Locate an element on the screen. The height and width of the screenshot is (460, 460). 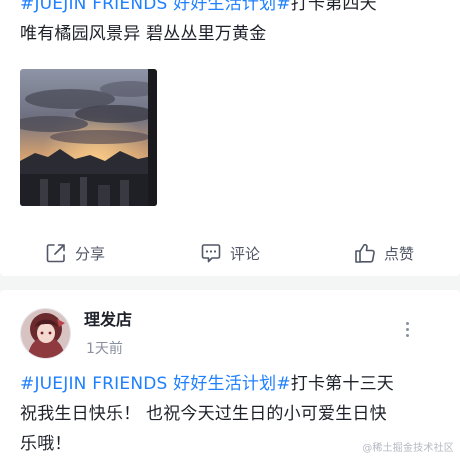
post-text-line-1: #JUEJIN FRIENDS 好好生活计划#打卡第四天 is located at coordinates (234, 9).